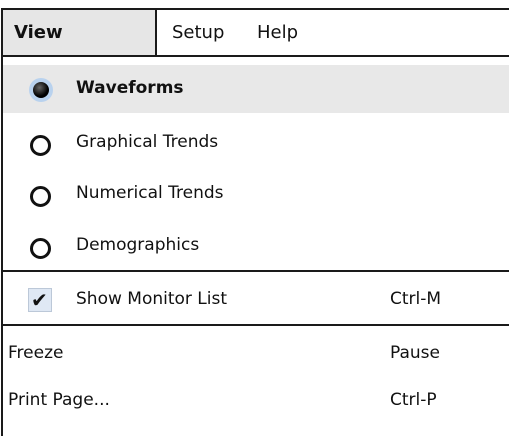  What do you see at coordinates (147, 142) in the screenshot?
I see `menu-item-graphical-trends-label: Graphical Trends` at bounding box center [147, 142].